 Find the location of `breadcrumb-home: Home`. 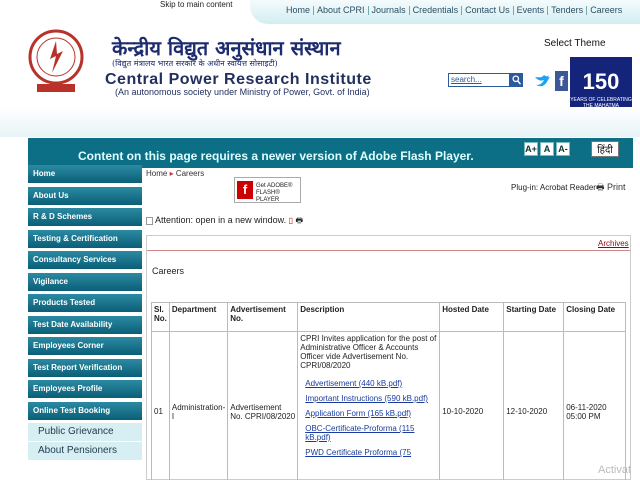

breadcrumb-home: Home is located at coordinates (156, 173).